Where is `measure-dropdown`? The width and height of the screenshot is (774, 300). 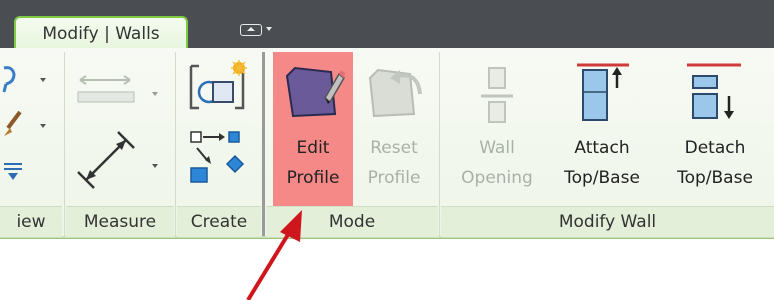 measure-dropdown is located at coordinates (155, 166).